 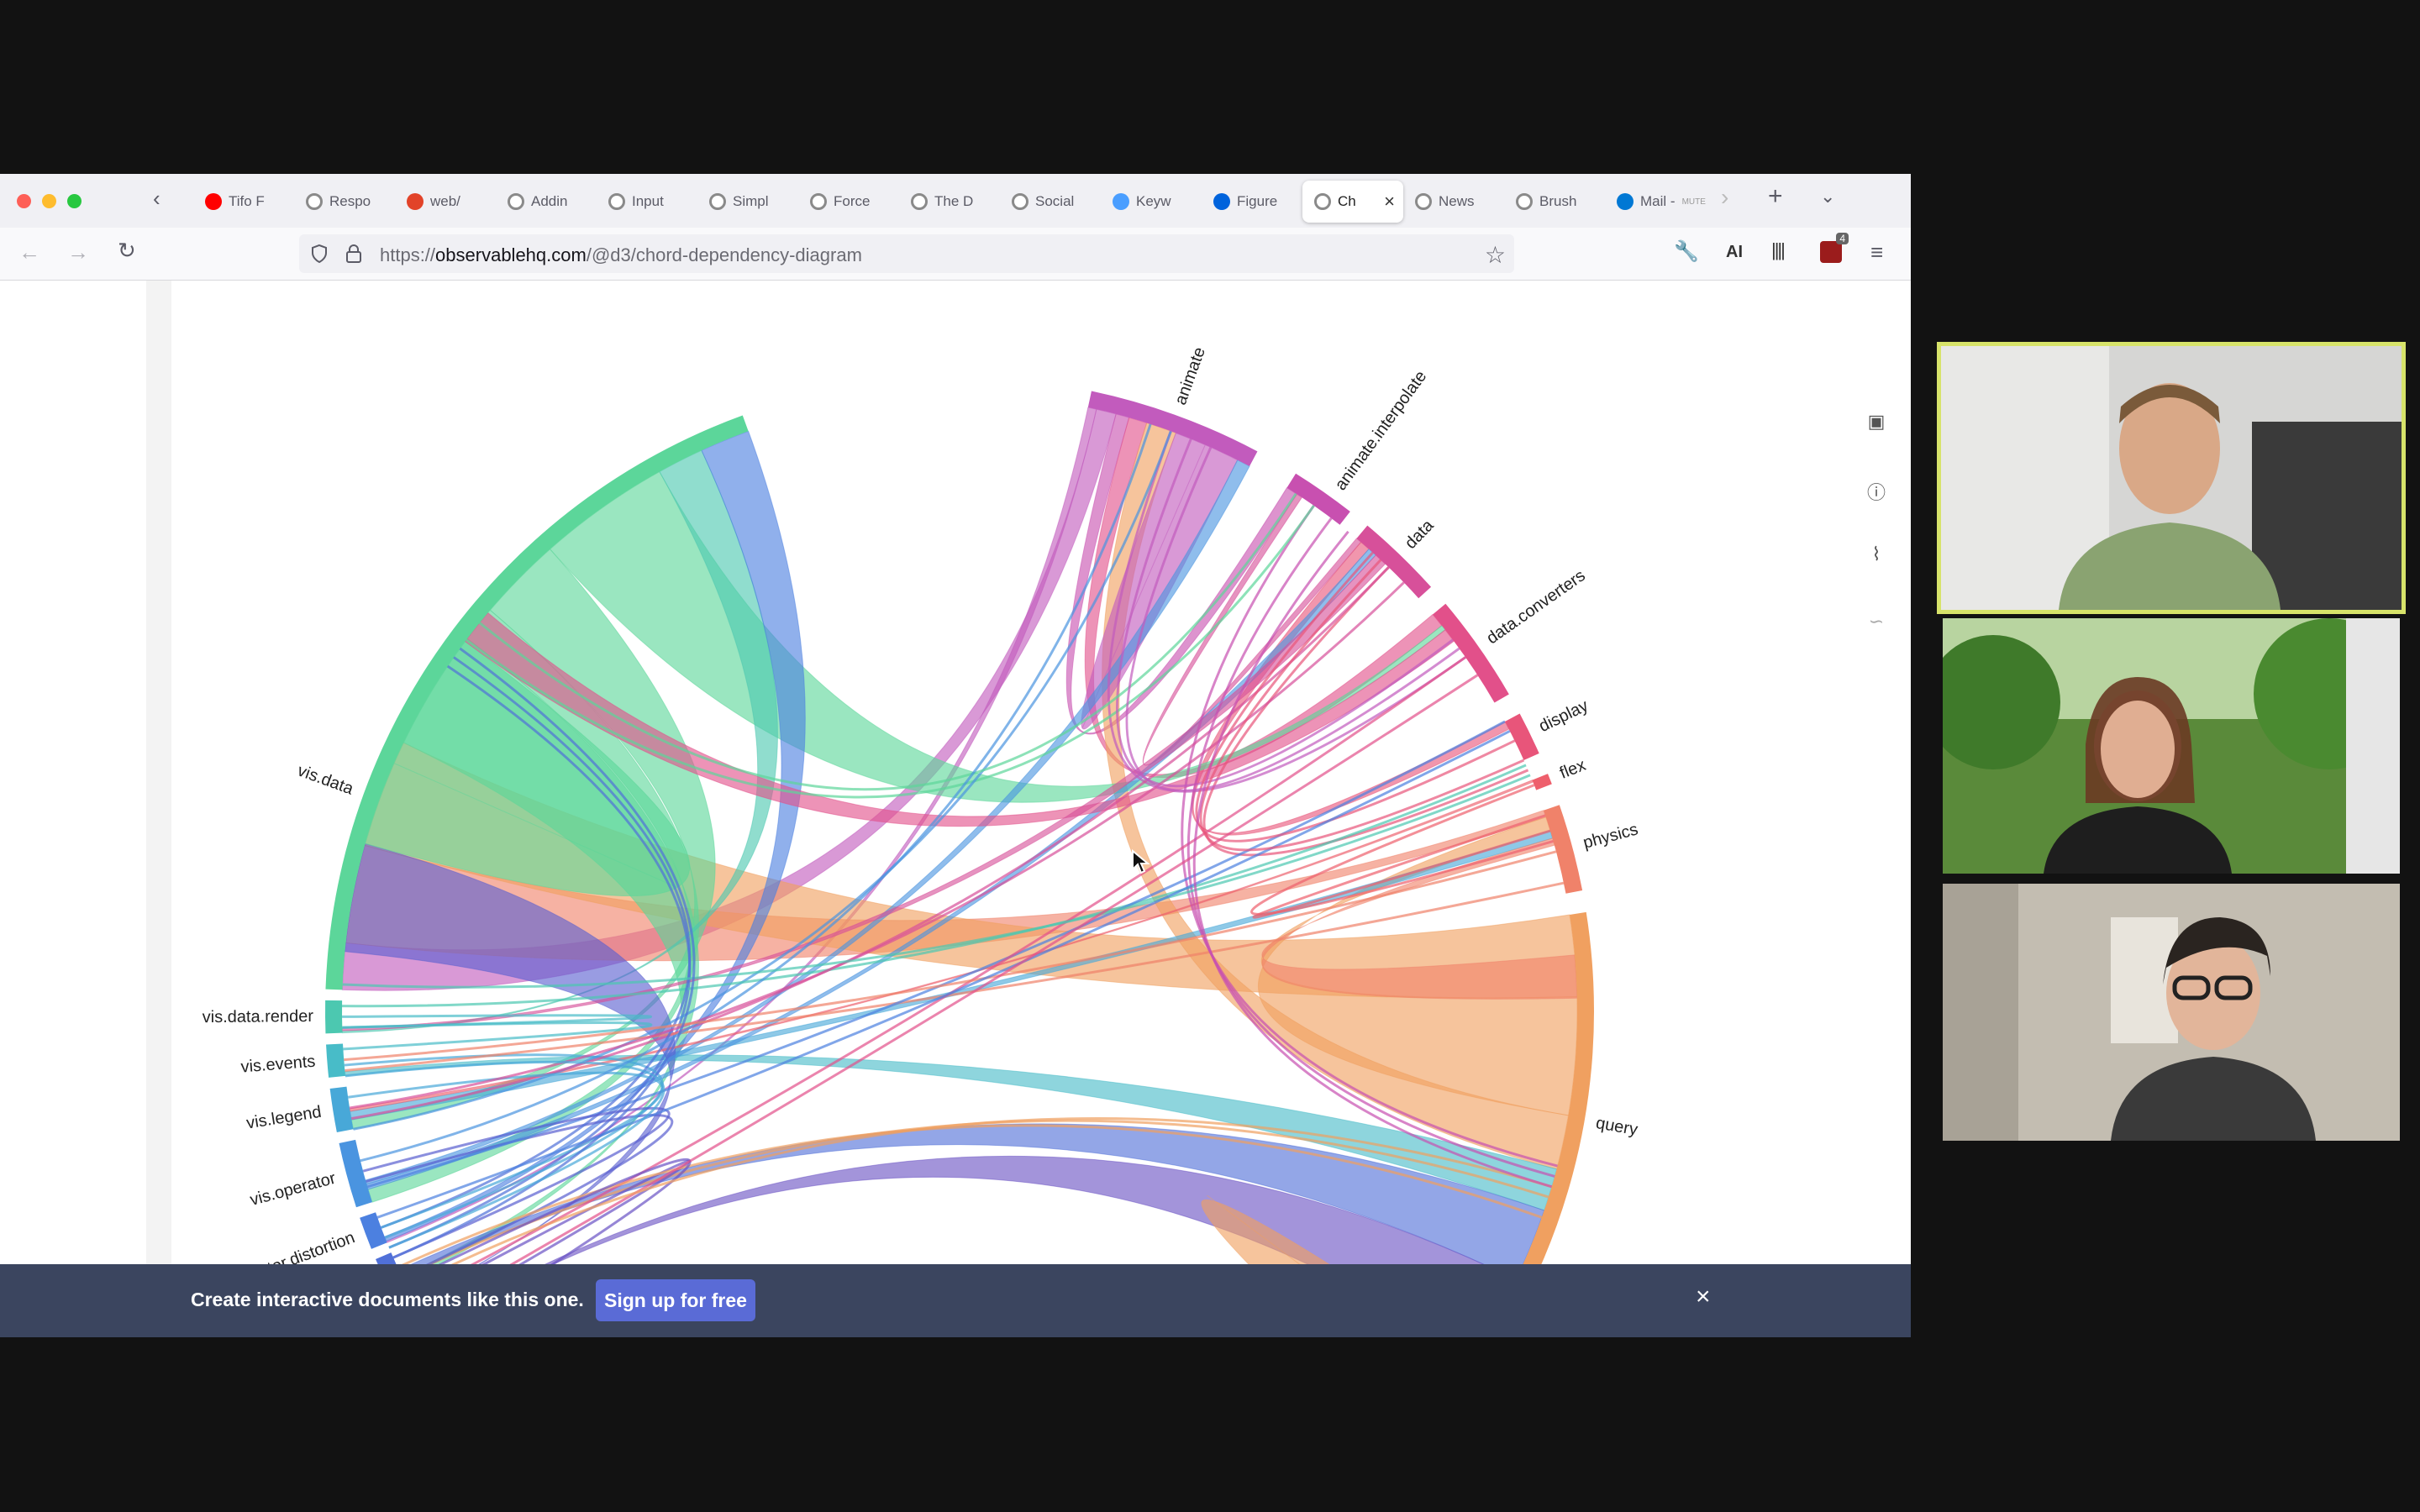 I want to click on group-label: vis.data, so click(x=325, y=780).